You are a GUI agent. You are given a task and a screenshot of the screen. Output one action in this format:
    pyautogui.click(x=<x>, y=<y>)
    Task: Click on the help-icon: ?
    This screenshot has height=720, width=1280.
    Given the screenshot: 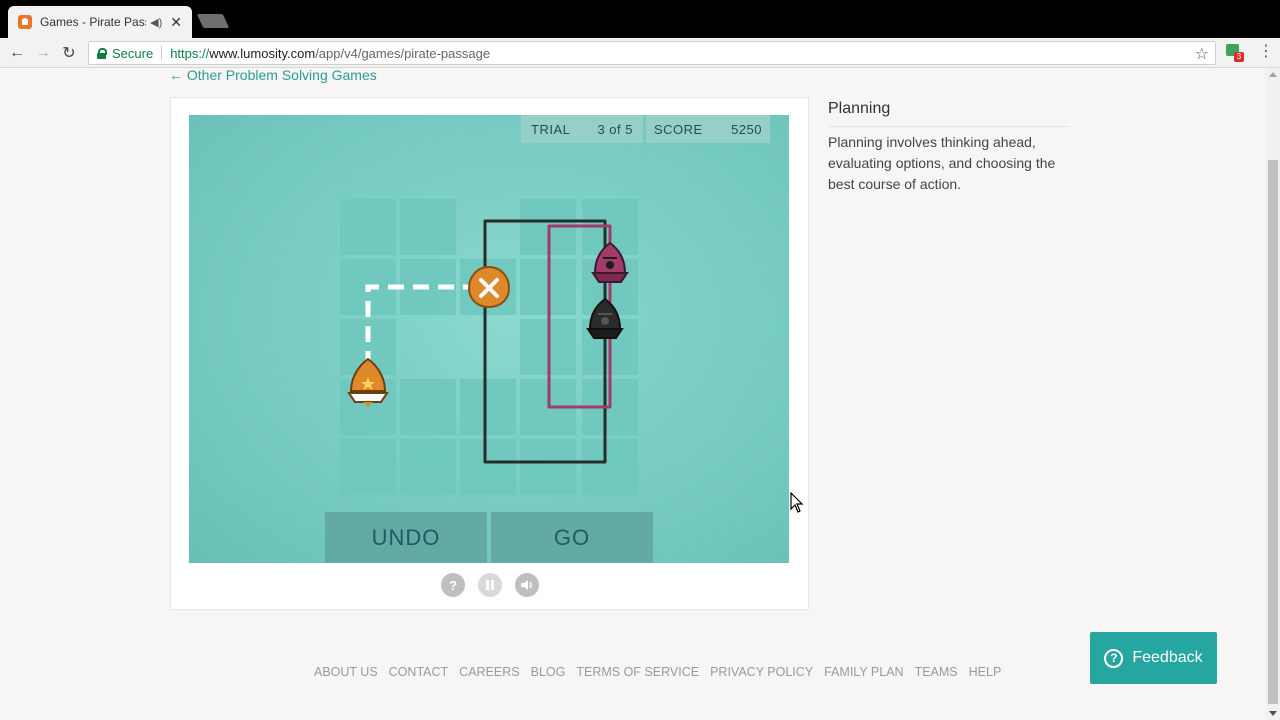 What is the action you would take?
    pyautogui.click(x=453, y=585)
    